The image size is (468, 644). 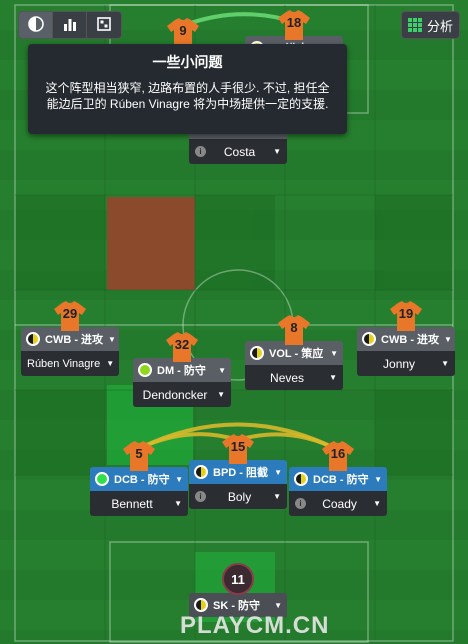 I want to click on tab-contrast, so click(x=36, y=25).